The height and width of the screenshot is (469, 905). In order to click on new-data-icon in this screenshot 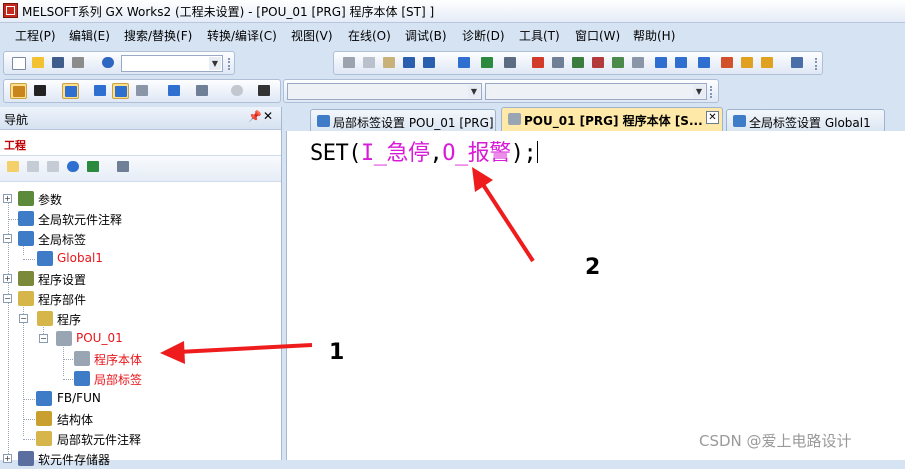, I will do `click(13, 167)`.